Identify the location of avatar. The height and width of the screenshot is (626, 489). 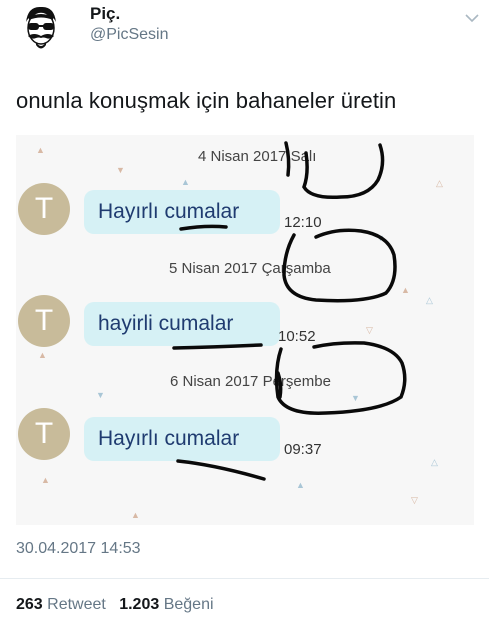
(41, 27).